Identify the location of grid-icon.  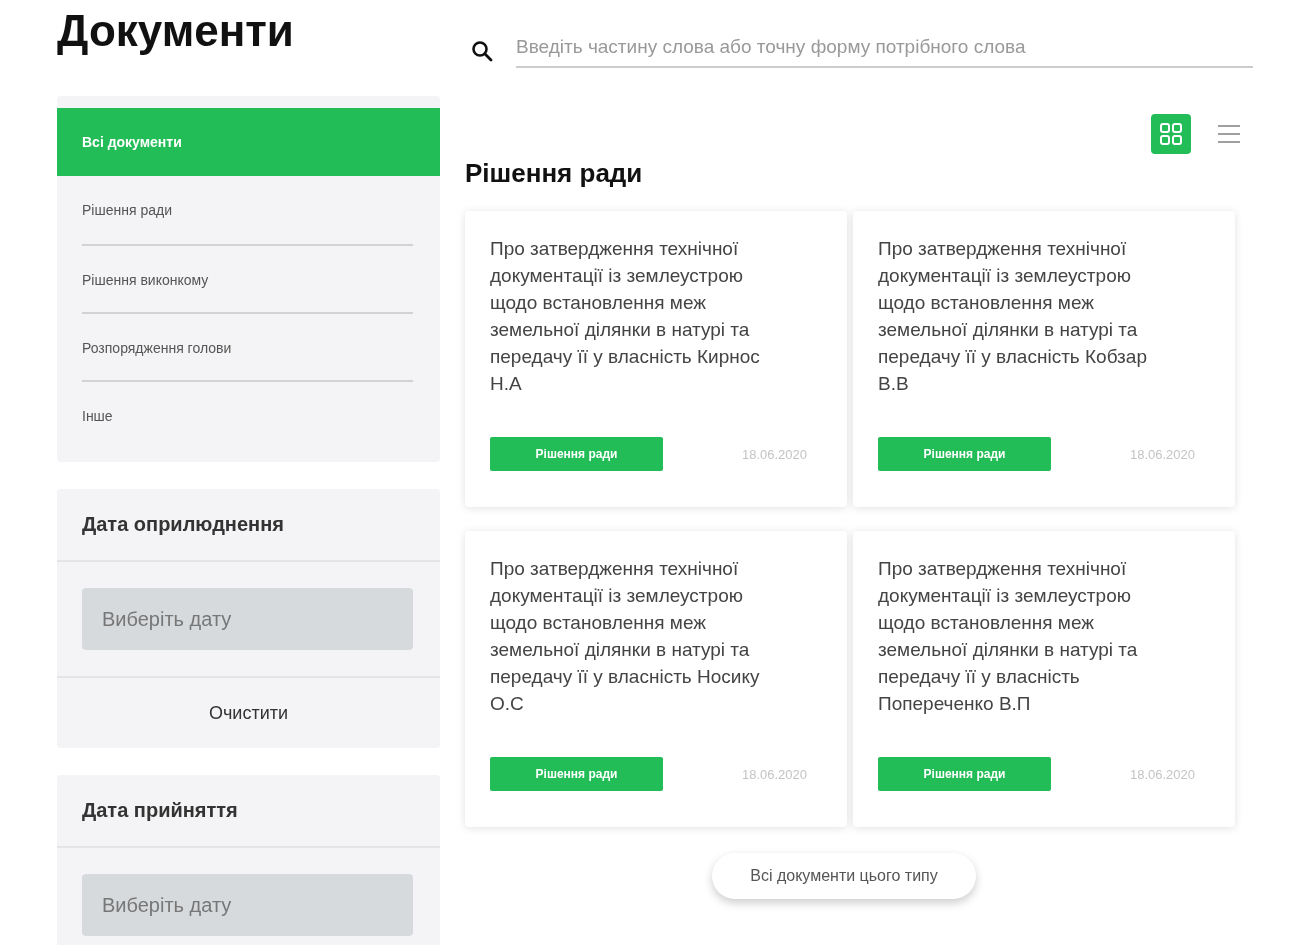
(1171, 134).